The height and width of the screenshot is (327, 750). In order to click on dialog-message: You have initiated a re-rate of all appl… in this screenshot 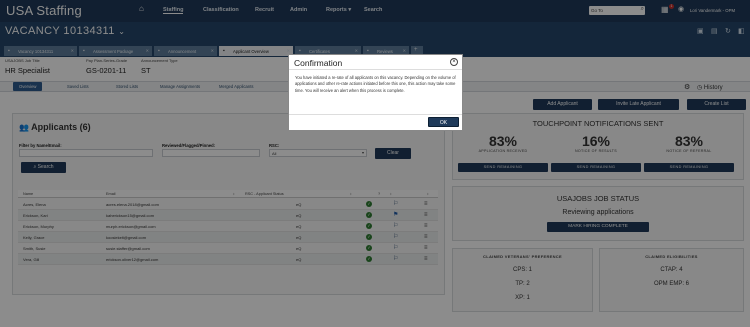, I will do `click(375, 84)`.